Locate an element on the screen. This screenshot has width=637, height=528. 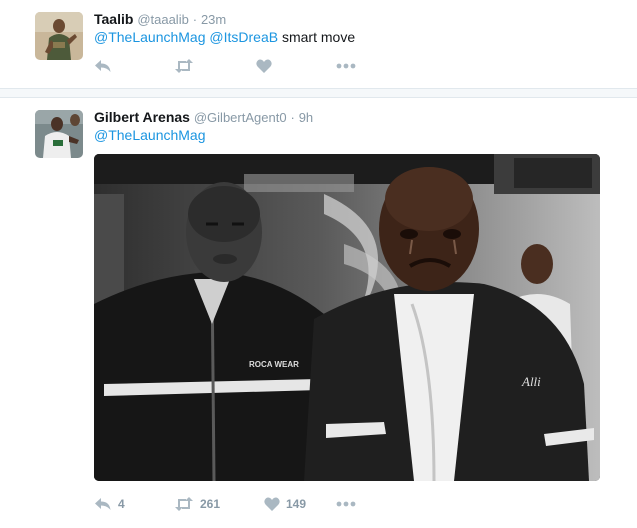
tweet-actions: 4 261 149 is located at coordinates (225, 504).